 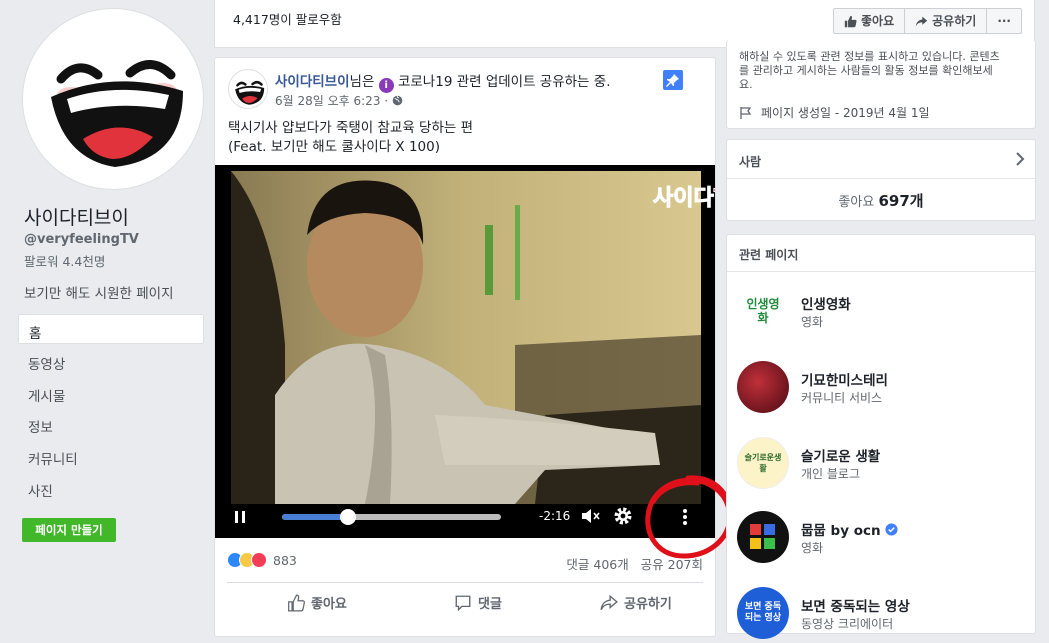 I want to click on related-page-item: 기묘한미스테리 커뮤니티 서비스, so click(x=882, y=389).